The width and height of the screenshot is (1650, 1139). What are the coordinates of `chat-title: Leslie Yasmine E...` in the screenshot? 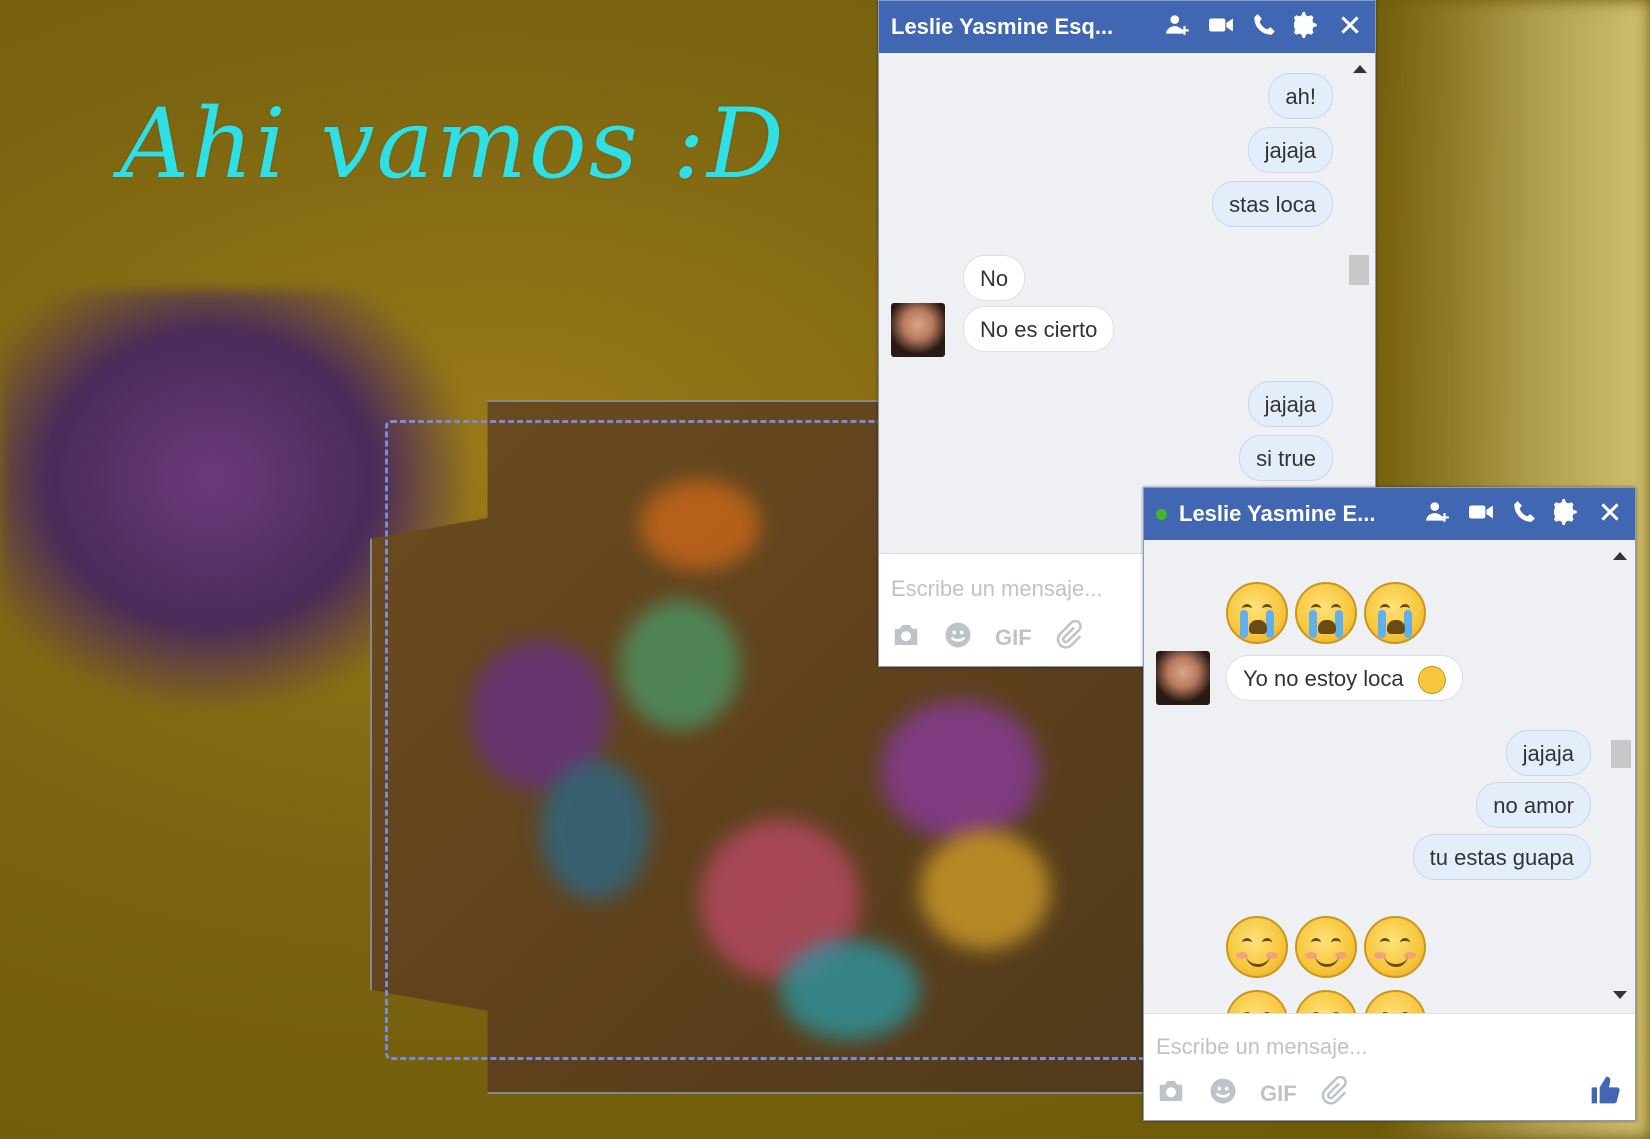 It's located at (1302, 514).